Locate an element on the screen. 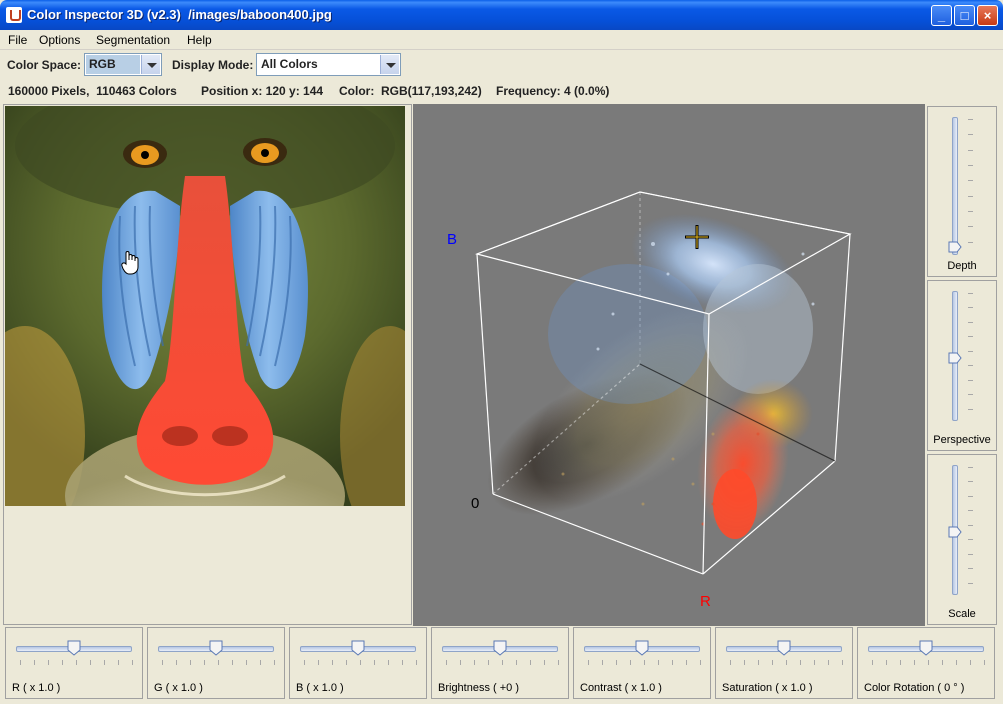  color-space-value: RGB is located at coordinates (113, 64).